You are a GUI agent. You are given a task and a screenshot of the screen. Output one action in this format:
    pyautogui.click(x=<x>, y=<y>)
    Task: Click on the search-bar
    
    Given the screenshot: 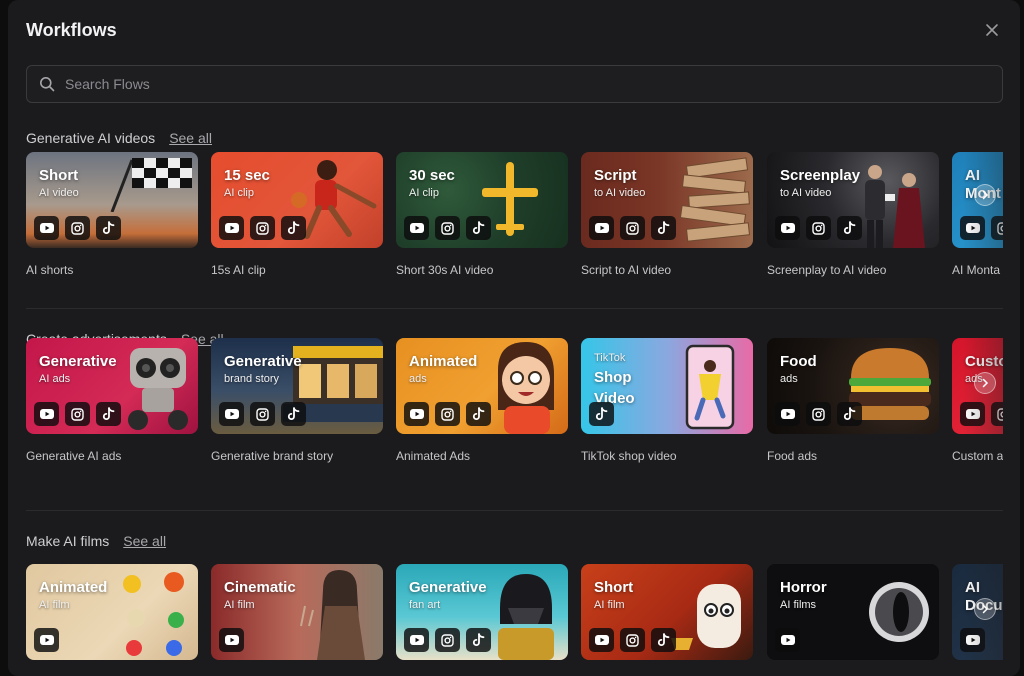 What is the action you would take?
    pyautogui.click(x=514, y=84)
    